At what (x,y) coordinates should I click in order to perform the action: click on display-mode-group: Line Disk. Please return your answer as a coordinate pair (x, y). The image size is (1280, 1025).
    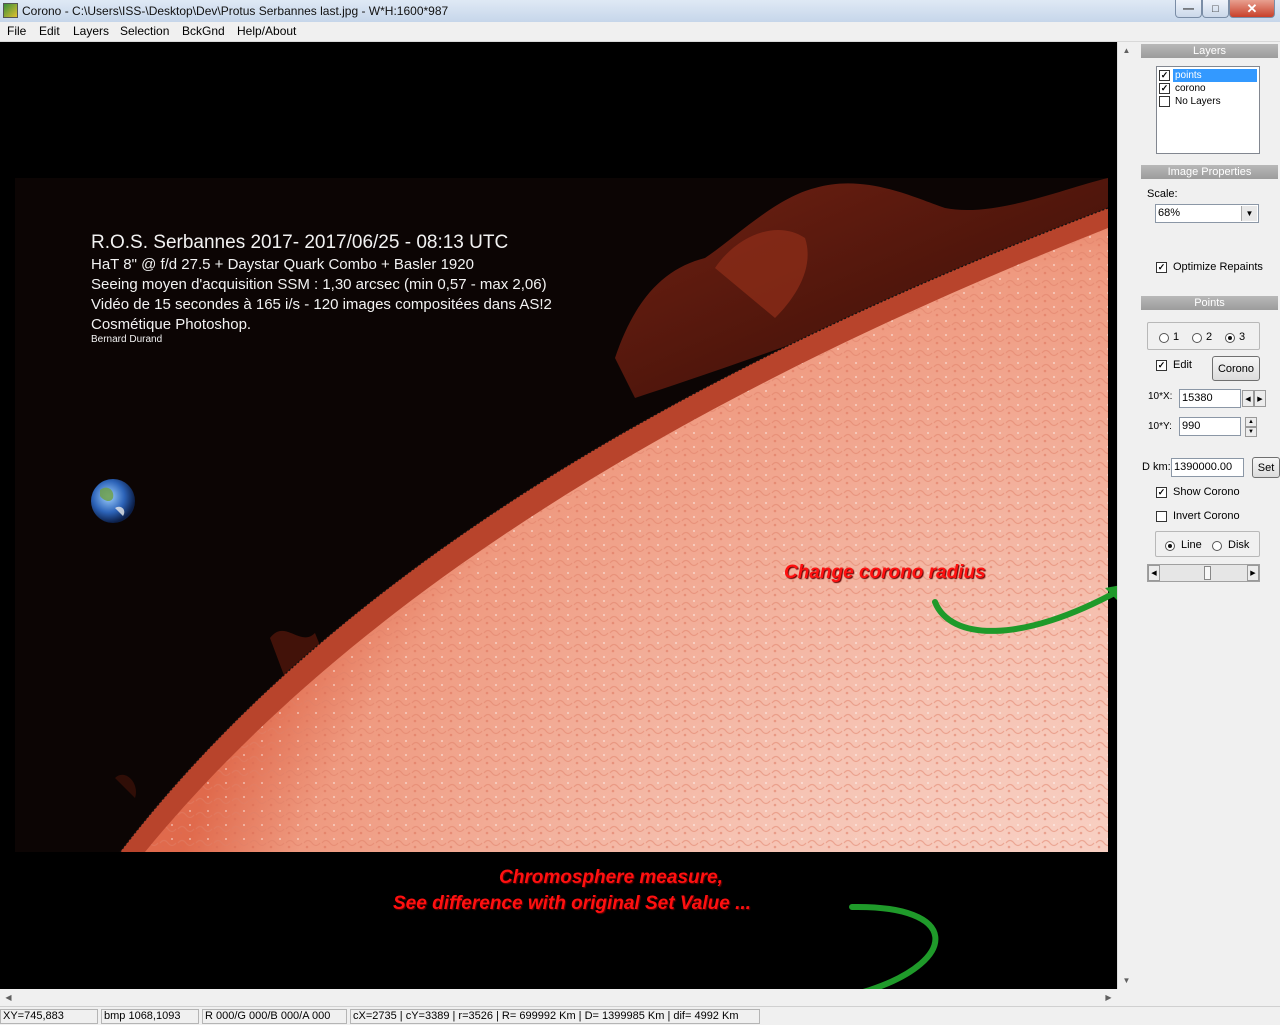
    Looking at the image, I should click on (1207, 544).